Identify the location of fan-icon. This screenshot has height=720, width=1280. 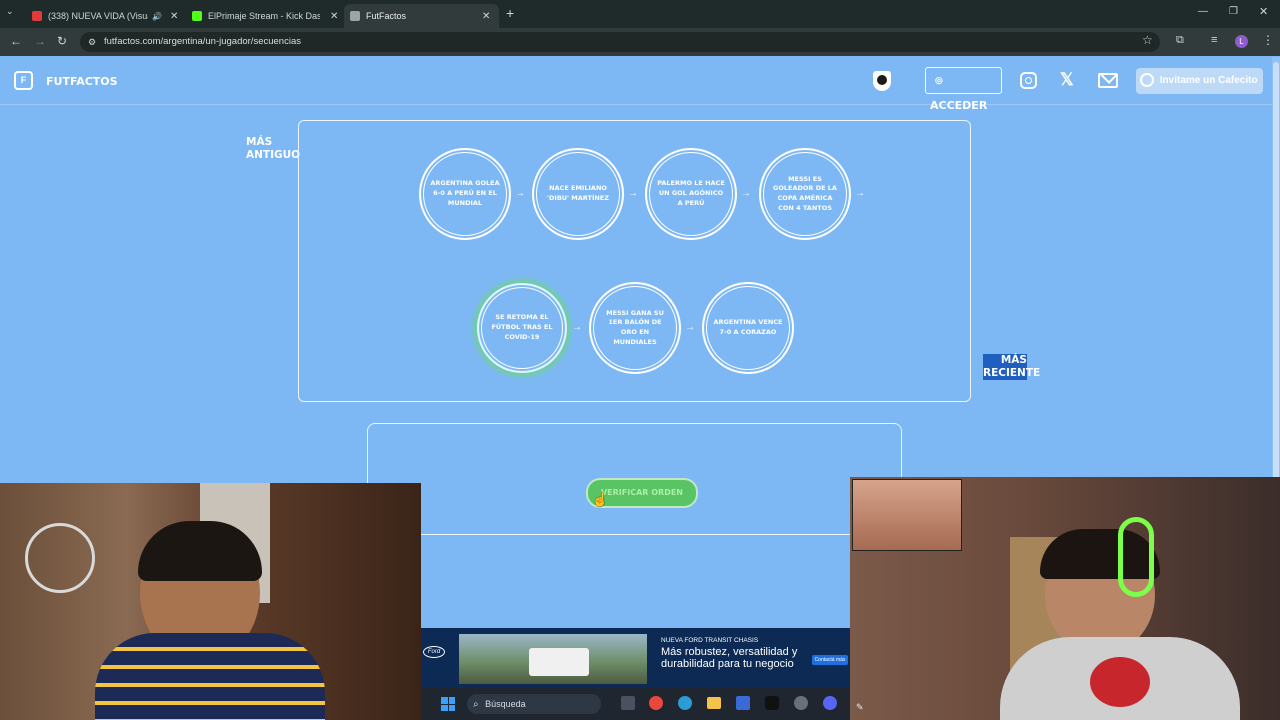
(60, 558).